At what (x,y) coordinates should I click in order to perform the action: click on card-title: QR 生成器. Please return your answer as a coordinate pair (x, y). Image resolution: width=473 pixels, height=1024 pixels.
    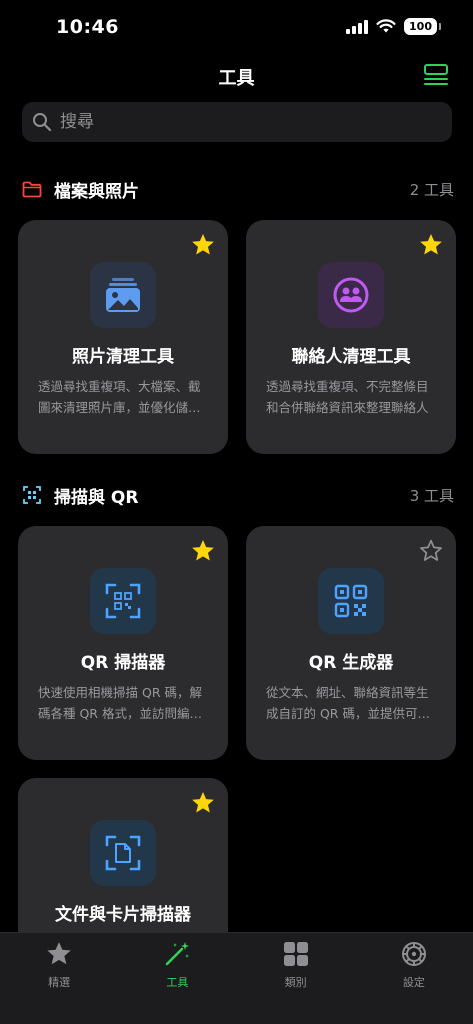
    Looking at the image, I should click on (351, 663).